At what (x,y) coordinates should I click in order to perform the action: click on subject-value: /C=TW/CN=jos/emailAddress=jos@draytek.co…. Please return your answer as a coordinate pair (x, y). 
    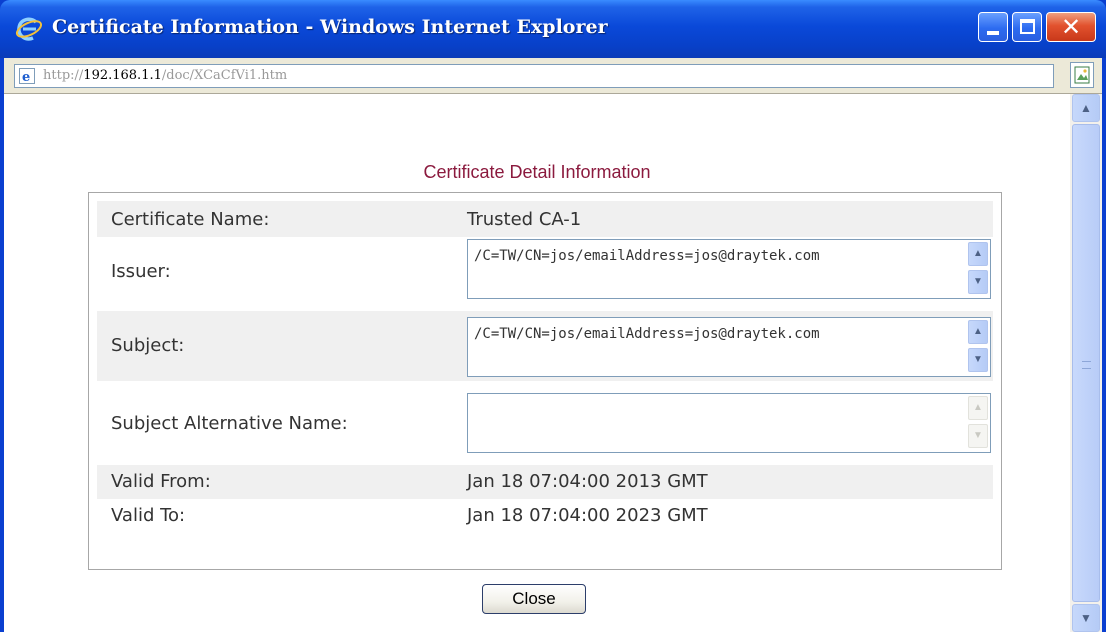
    Looking at the image, I should click on (647, 334).